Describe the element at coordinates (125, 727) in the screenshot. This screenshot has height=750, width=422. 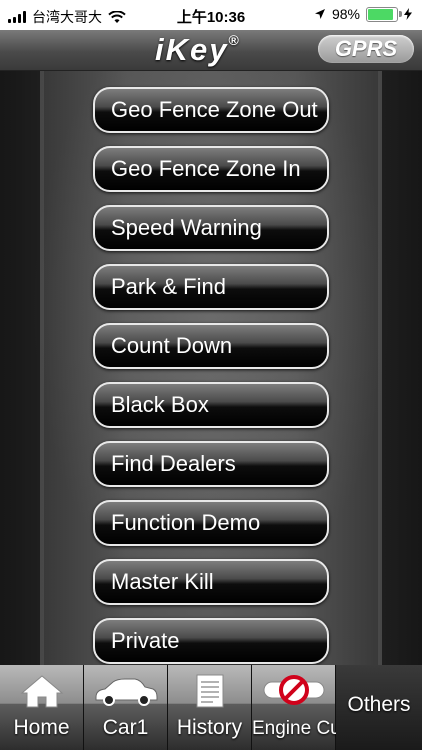
I see `tab-car1-label: Car1` at that location.